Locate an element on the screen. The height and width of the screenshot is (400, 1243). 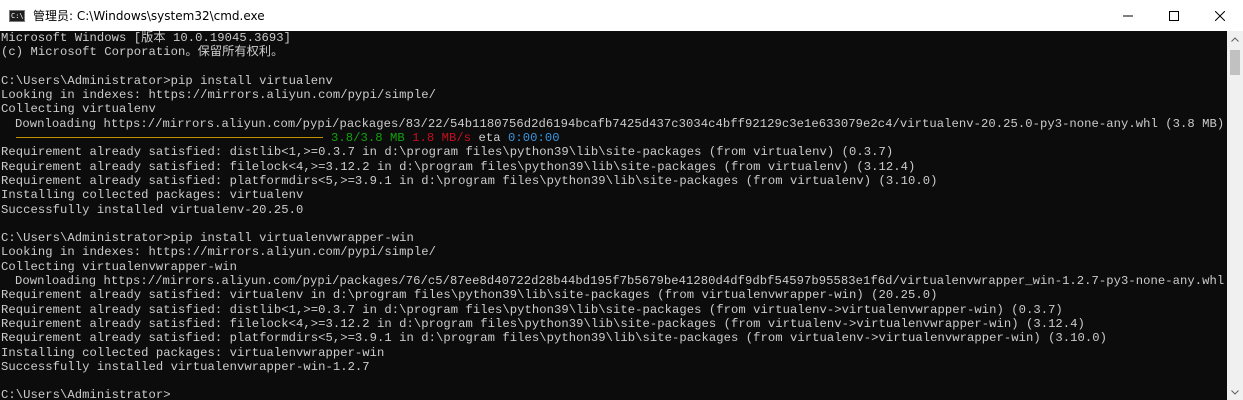
window-controls is located at coordinates (1174, 15).